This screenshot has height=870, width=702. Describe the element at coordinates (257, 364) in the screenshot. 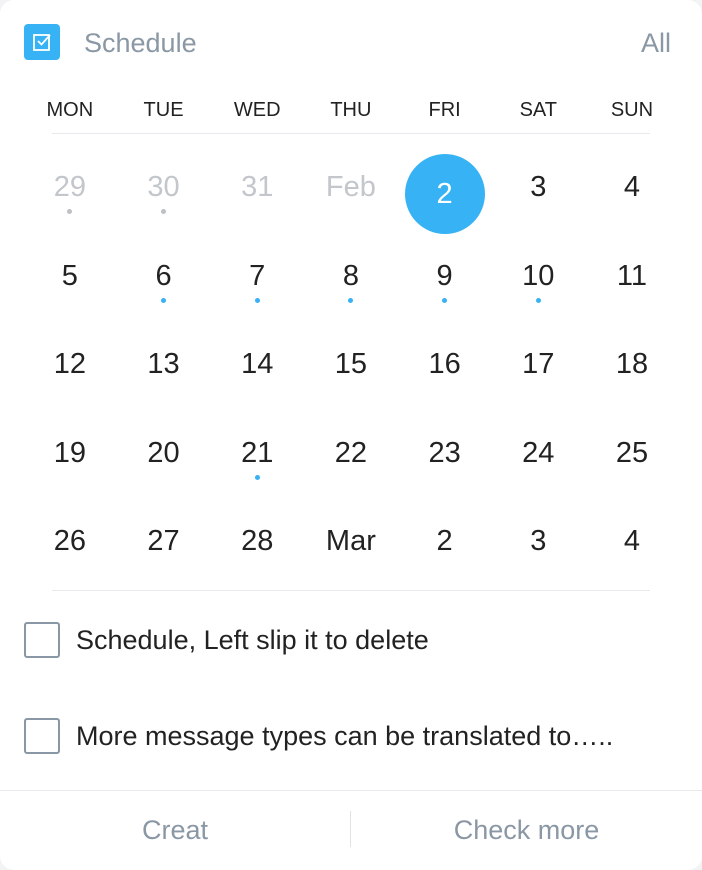

I see `calendar-day-number: 14` at that location.